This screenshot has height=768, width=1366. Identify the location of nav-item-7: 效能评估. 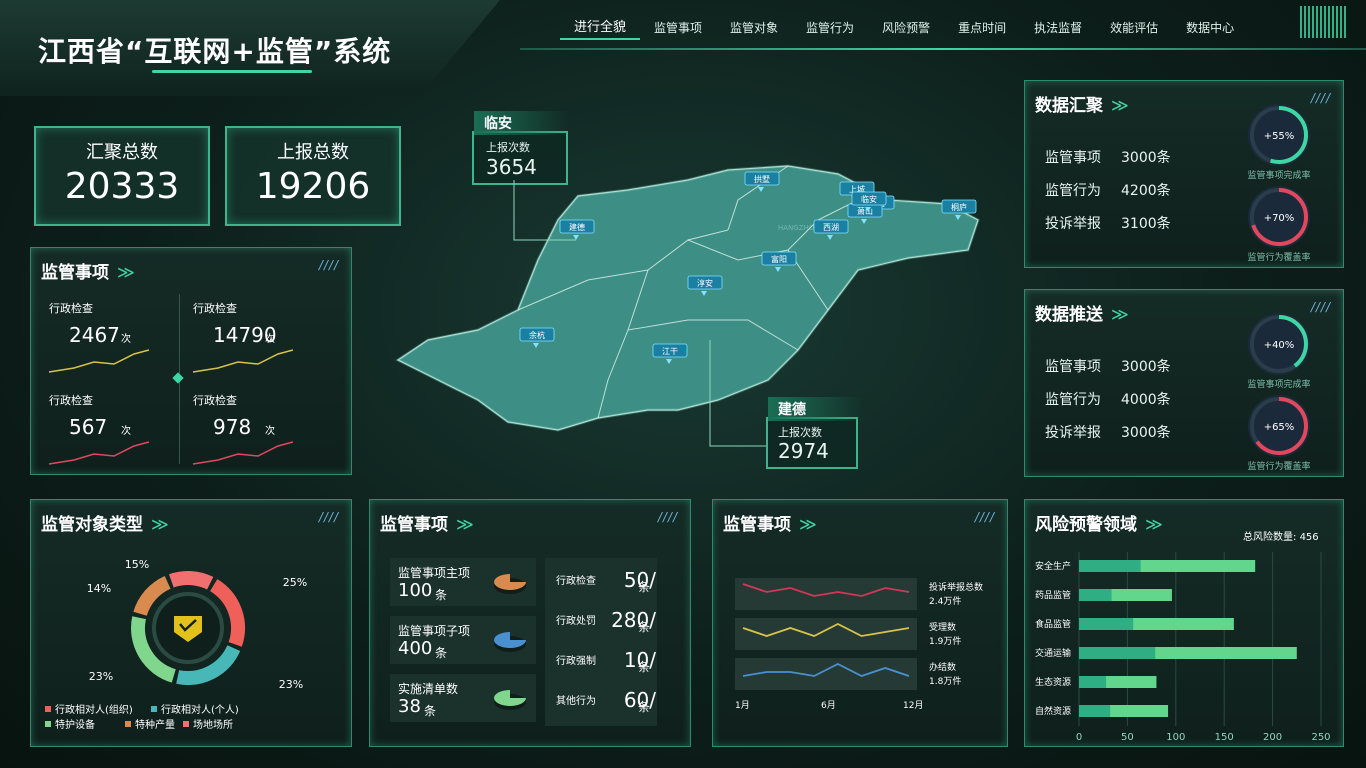
(1134, 28).